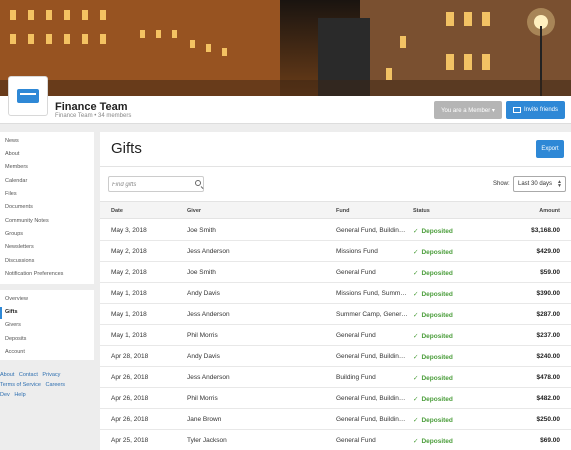  What do you see at coordinates (15, 339) in the screenshot?
I see `subnav-item-deposits: Deposits` at bounding box center [15, 339].